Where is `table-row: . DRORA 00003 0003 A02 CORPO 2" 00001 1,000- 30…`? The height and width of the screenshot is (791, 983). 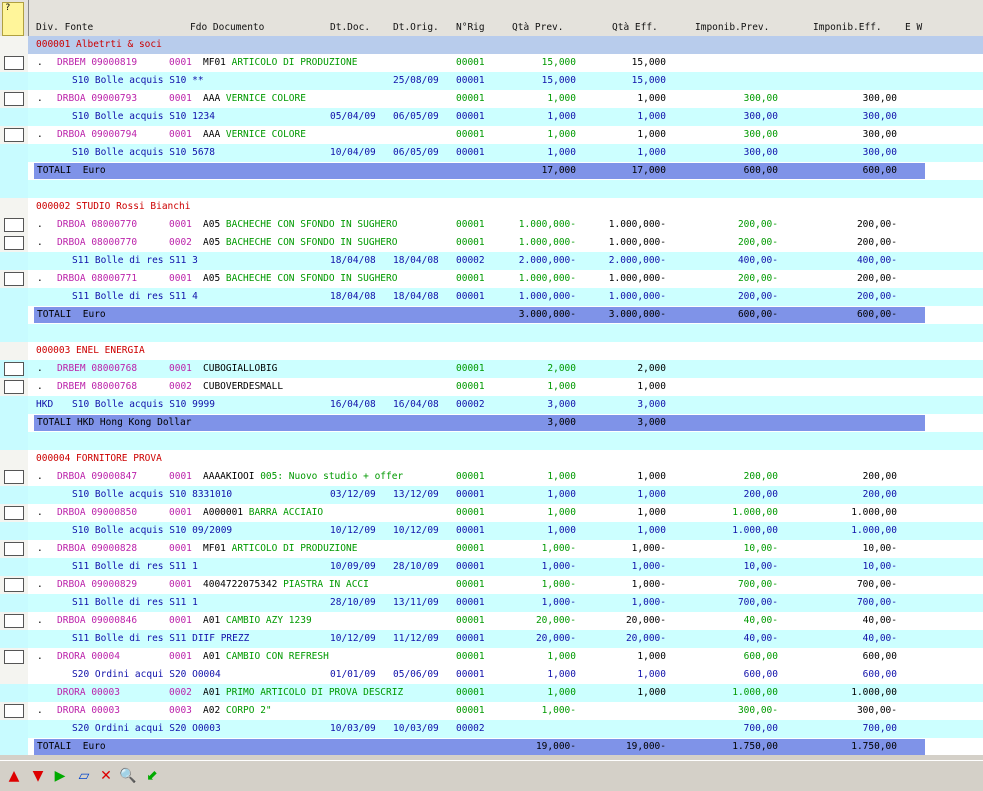 table-row: . DRORA 00003 0003 A02 CORPO 2" 00001 1,000- 30… is located at coordinates (491, 711).